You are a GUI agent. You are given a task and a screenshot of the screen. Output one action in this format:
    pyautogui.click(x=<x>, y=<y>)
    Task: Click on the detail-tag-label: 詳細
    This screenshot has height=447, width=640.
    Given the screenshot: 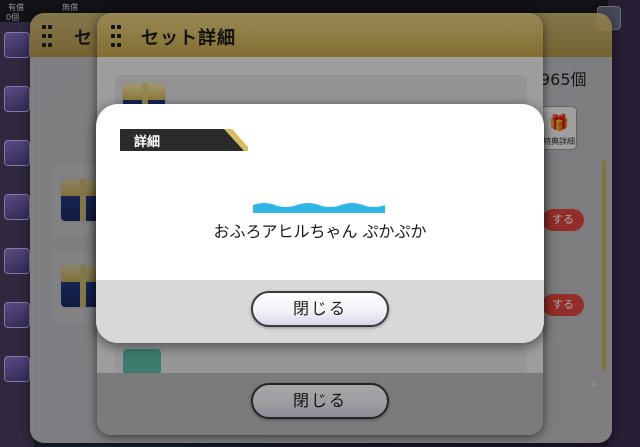 What is the action you would take?
    pyautogui.click(x=147, y=142)
    